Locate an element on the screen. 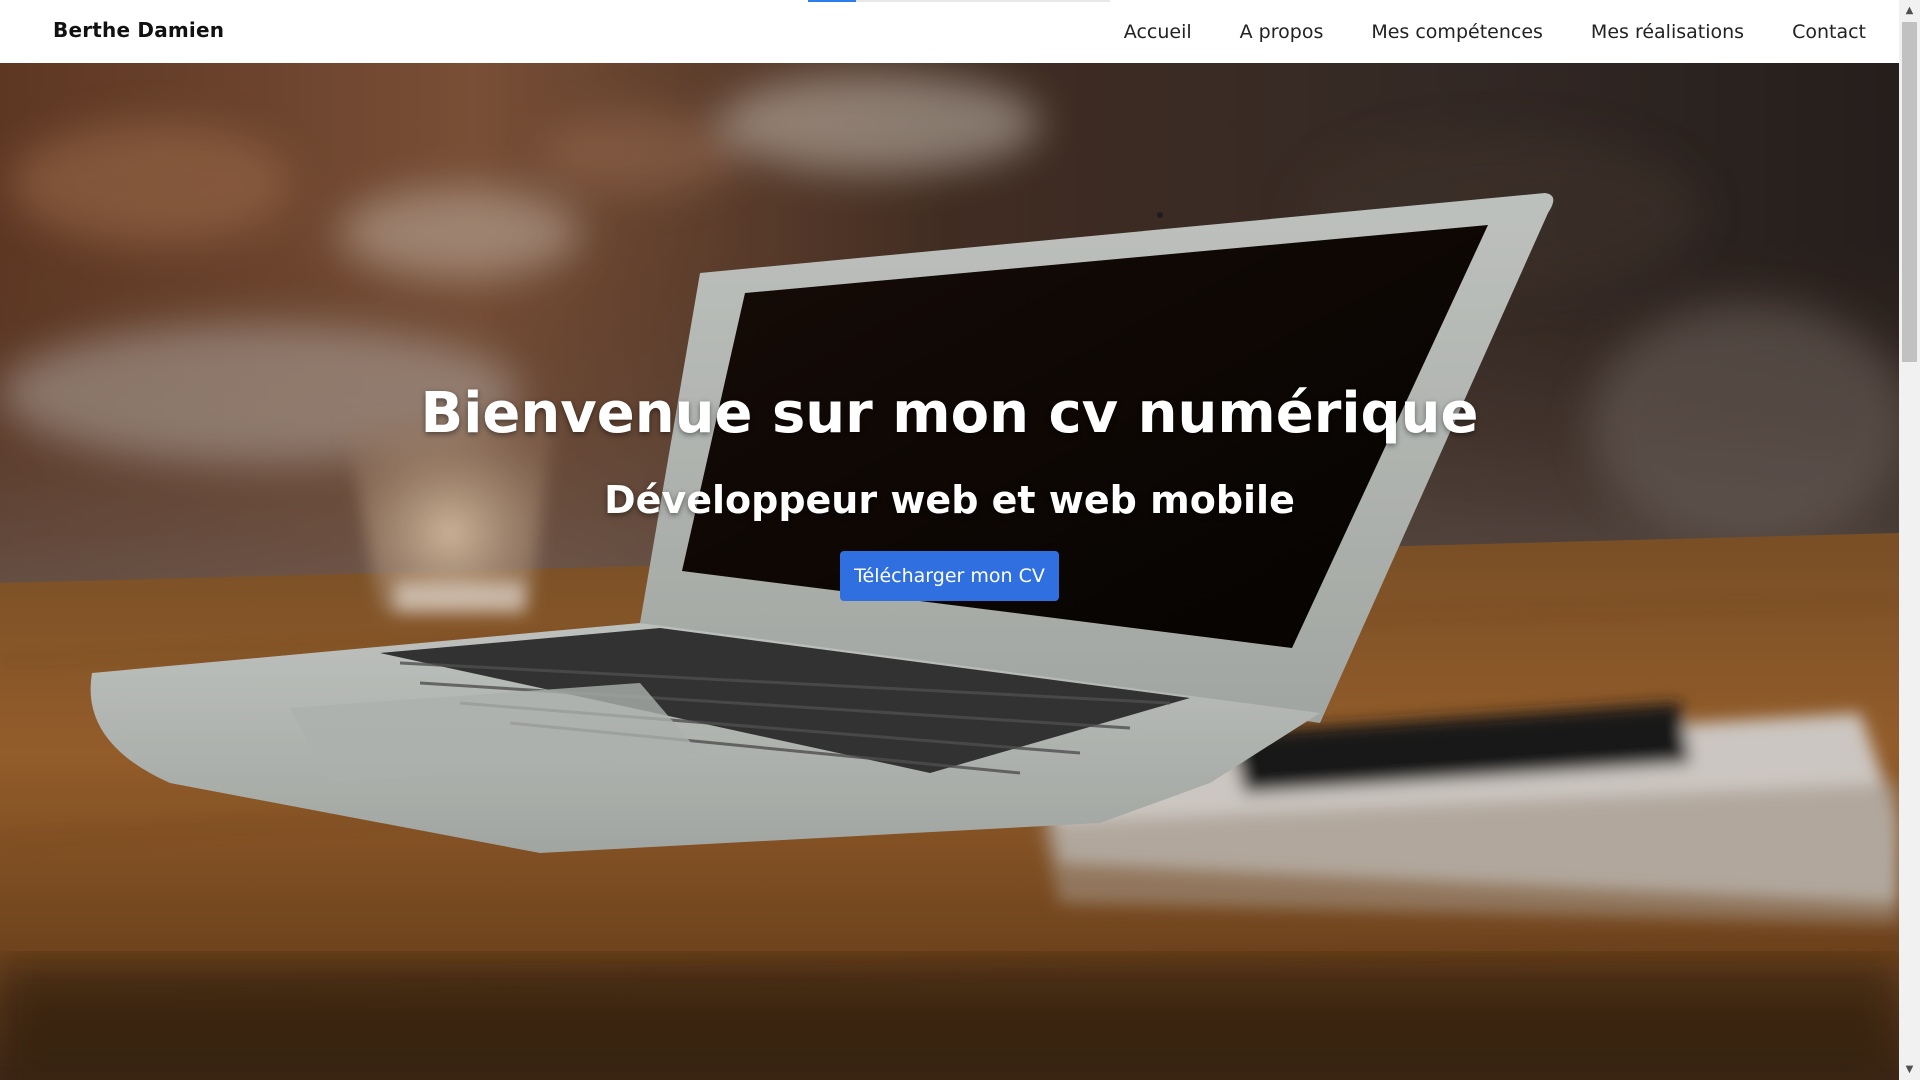 The width and height of the screenshot is (1920, 1080). nav-link-contact: Contact is located at coordinates (1829, 32).